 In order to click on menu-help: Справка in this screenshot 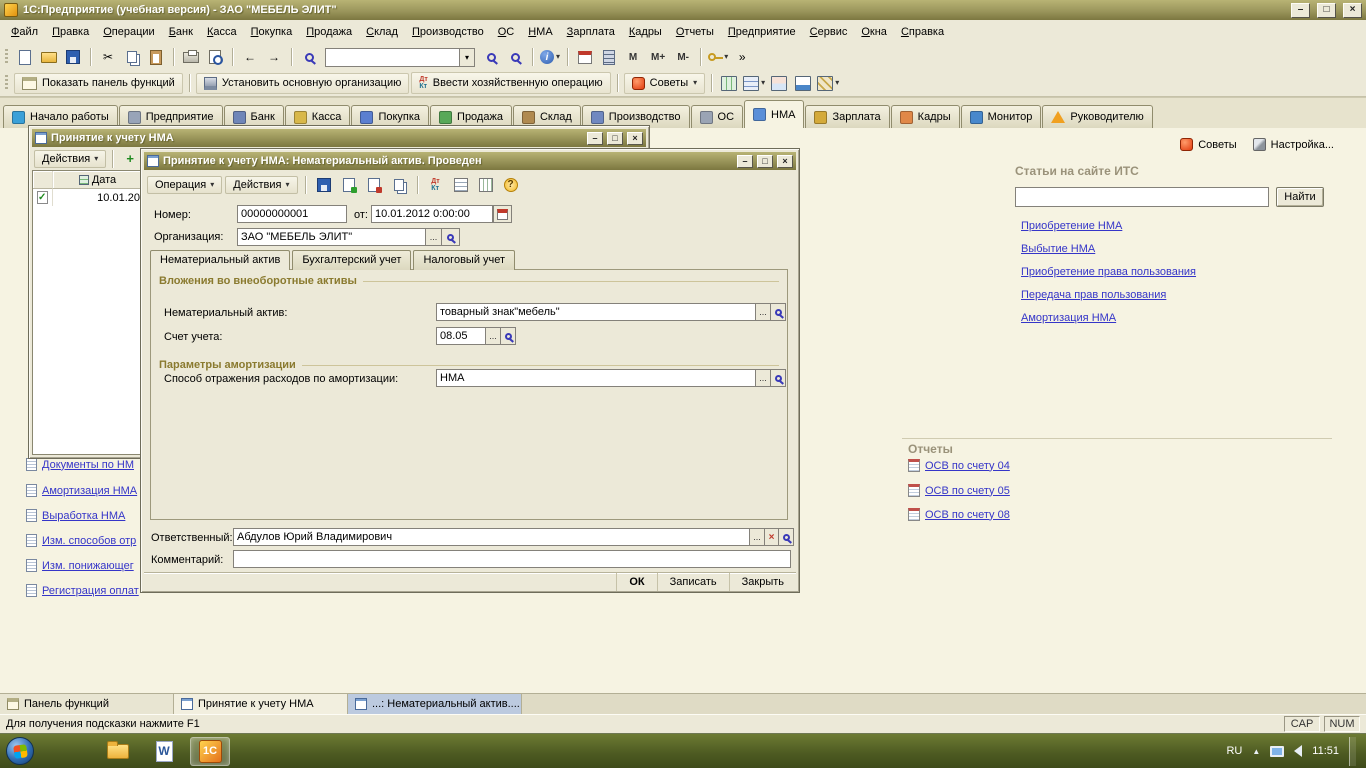, I will do `click(922, 32)`.